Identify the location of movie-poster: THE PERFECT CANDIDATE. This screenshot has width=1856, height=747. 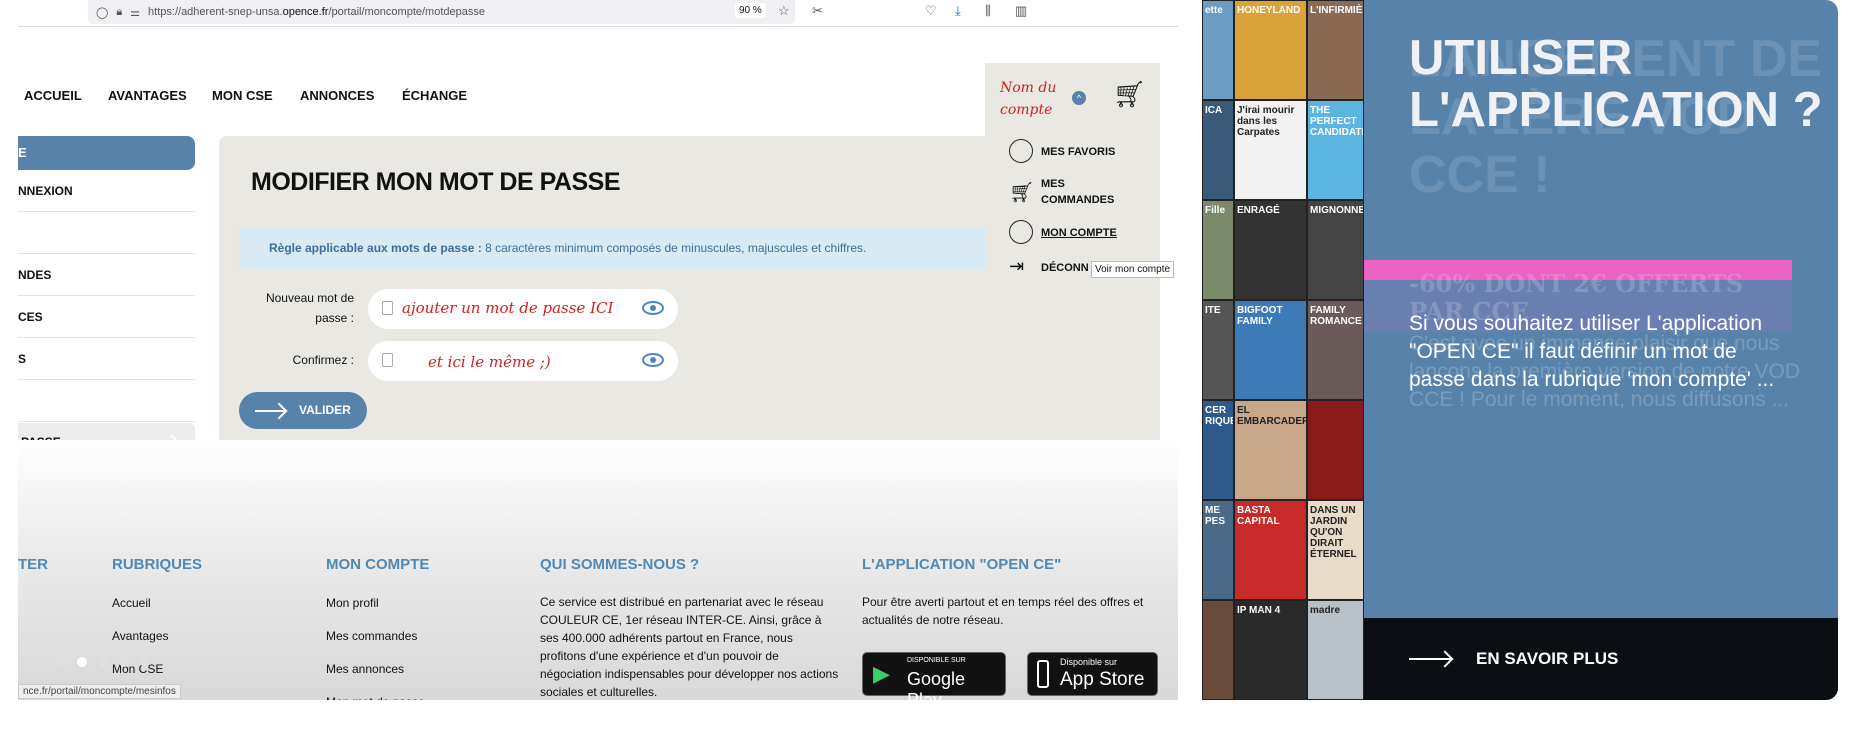
(1335, 150).